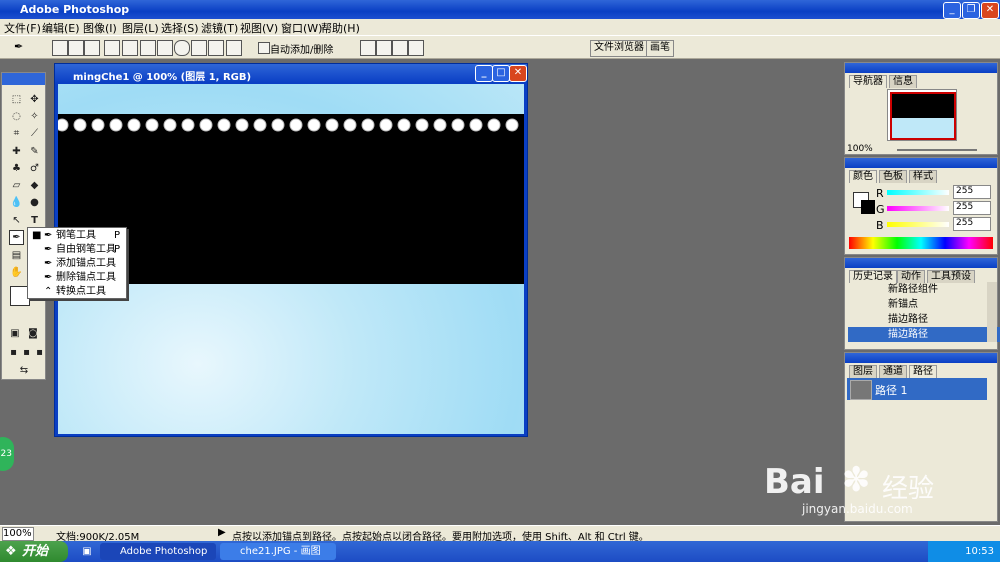 Image resolution: width=1000 pixels, height=562 pixels. Describe the element at coordinates (340, 28) in the screenshot. I see `menu-help: 帮助(H)` at that location.